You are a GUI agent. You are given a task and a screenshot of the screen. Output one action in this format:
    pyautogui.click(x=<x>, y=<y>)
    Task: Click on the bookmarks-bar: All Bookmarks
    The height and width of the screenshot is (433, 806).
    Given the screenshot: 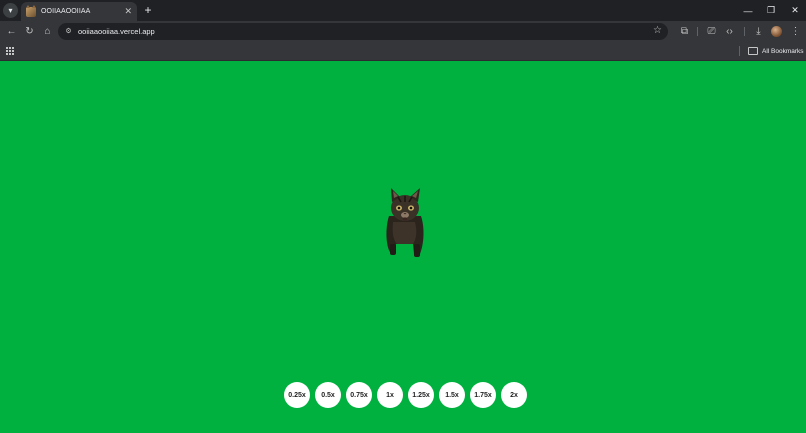 What is the action you would take?
    pyautogui.click(x=403, y=51)
    